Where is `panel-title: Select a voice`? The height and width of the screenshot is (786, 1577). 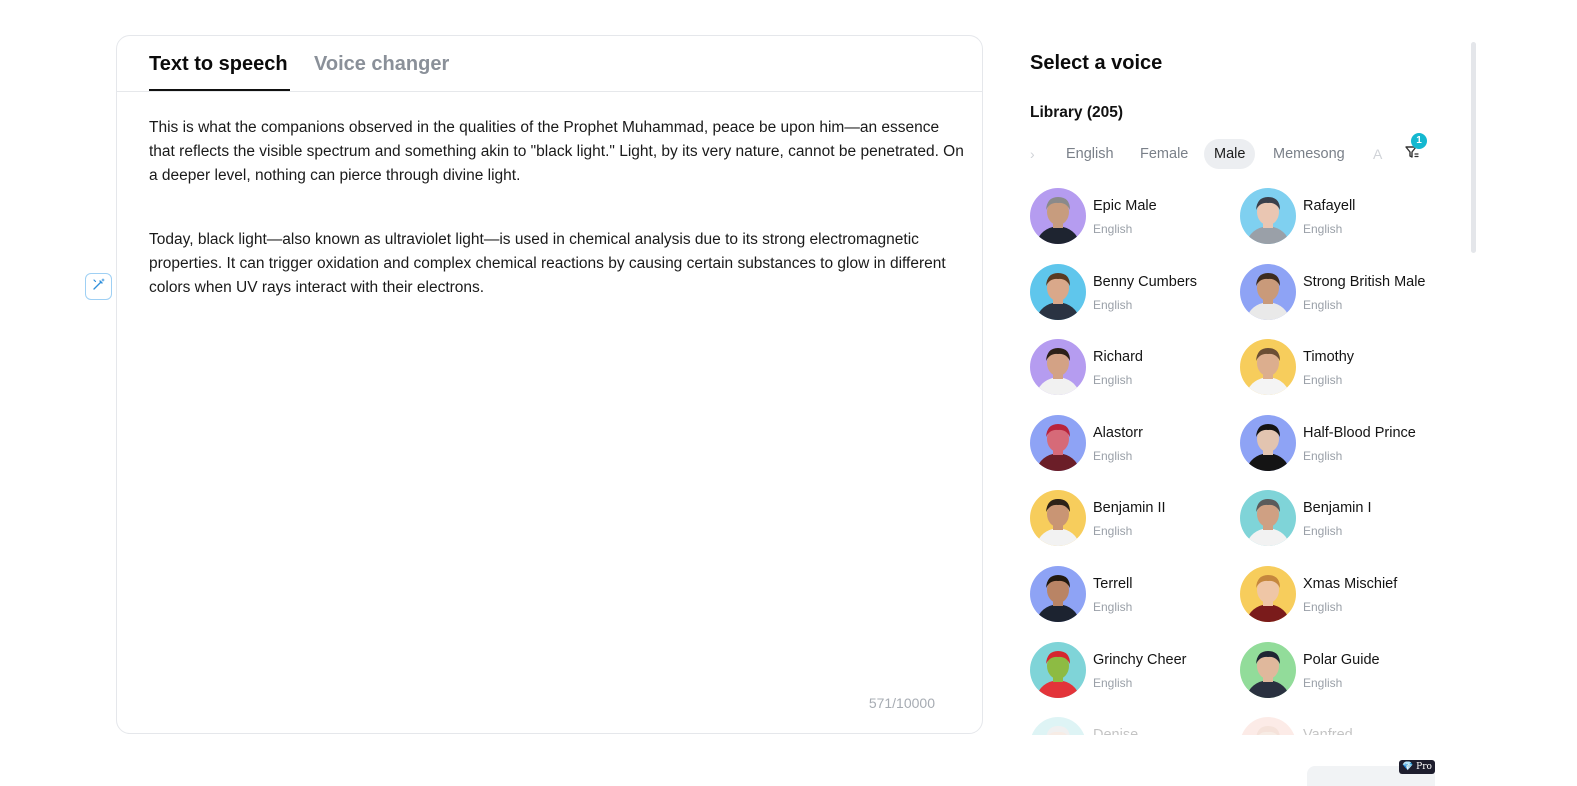 panel-title: Select a voice is located at coordinates (1096, 63).